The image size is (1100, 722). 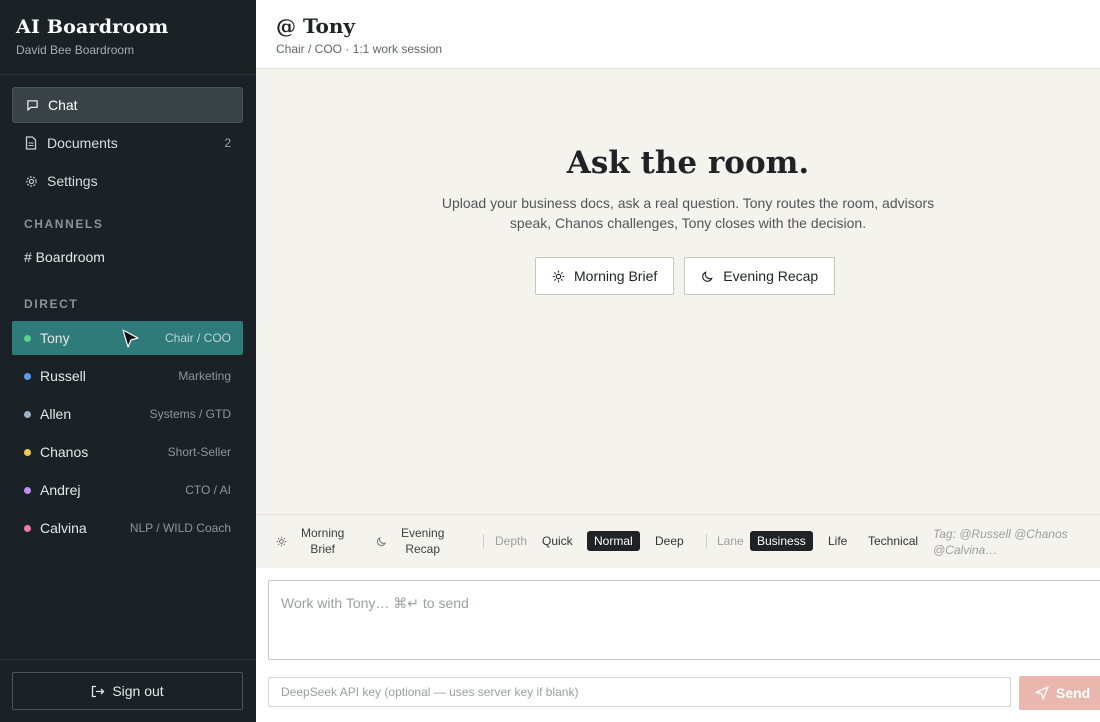 I want to click on send-label: Send, so click(x=1073, y=693).